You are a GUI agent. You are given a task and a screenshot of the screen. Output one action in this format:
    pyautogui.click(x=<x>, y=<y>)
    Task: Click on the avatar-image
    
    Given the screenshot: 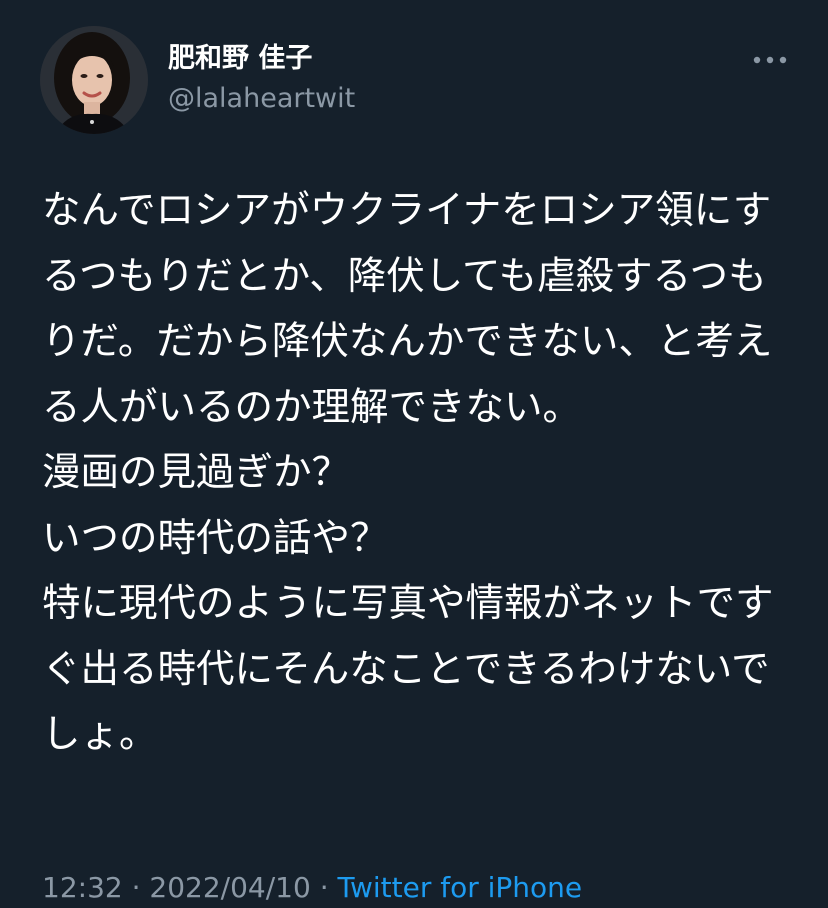 What is the action you would take?
    pyautogui.click(x=94, y=80)
    